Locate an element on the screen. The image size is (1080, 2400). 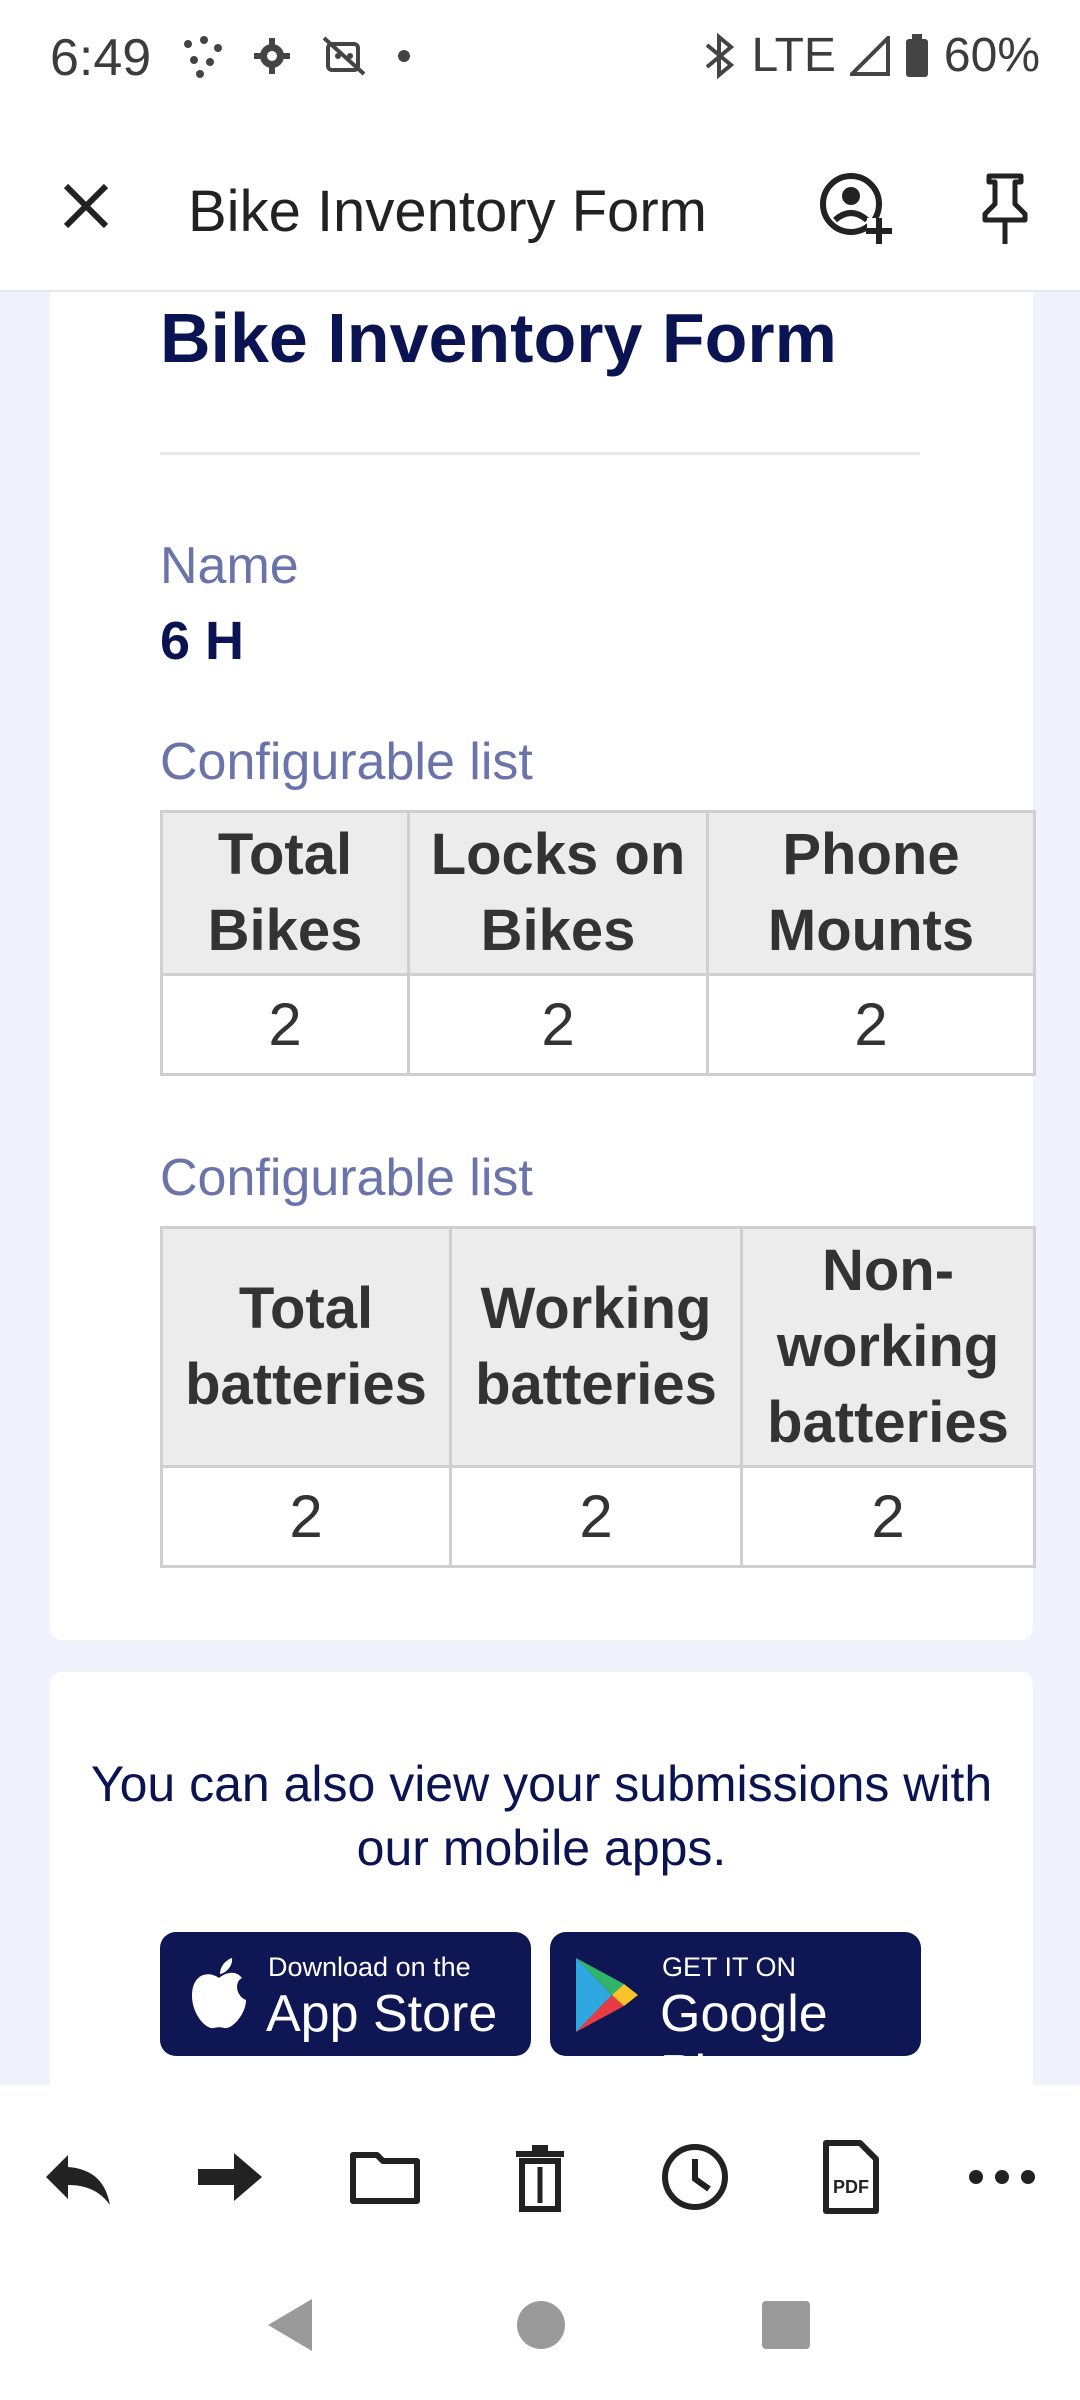
bottom-toolbar: PDF is located at coordinates (540, 2170).